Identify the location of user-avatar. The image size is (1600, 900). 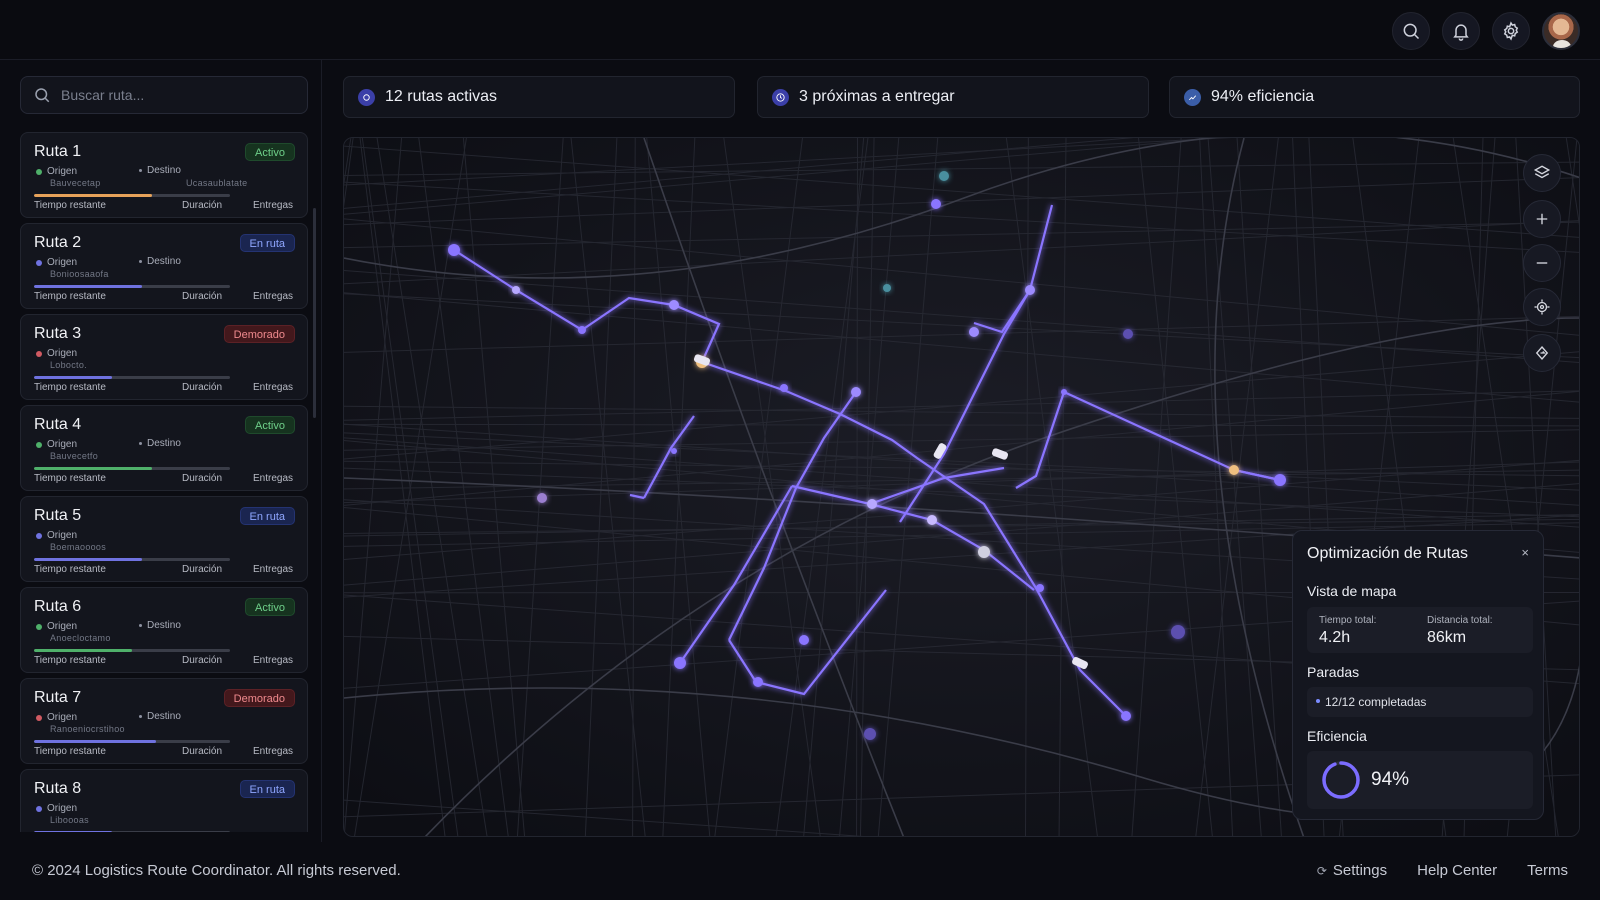
(1561, 31).